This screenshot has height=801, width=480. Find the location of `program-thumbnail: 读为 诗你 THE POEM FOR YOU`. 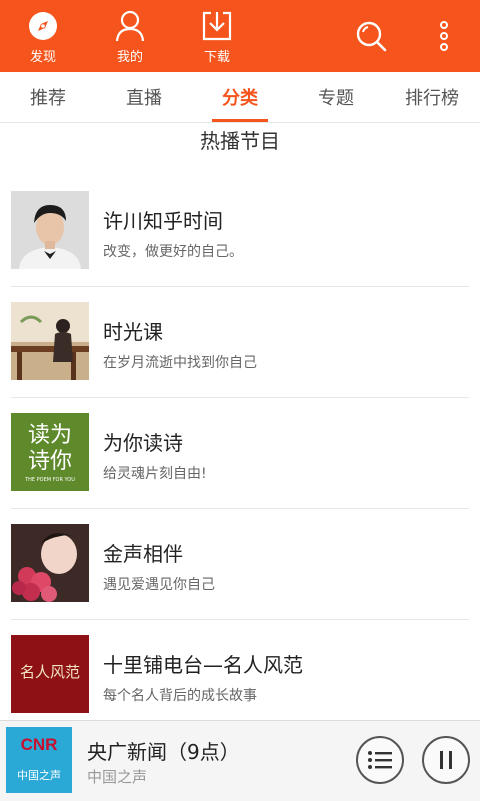

program-thumbnail: 读为 诗你 THE POEM FOR YOU is located at coordinates (50, 452).